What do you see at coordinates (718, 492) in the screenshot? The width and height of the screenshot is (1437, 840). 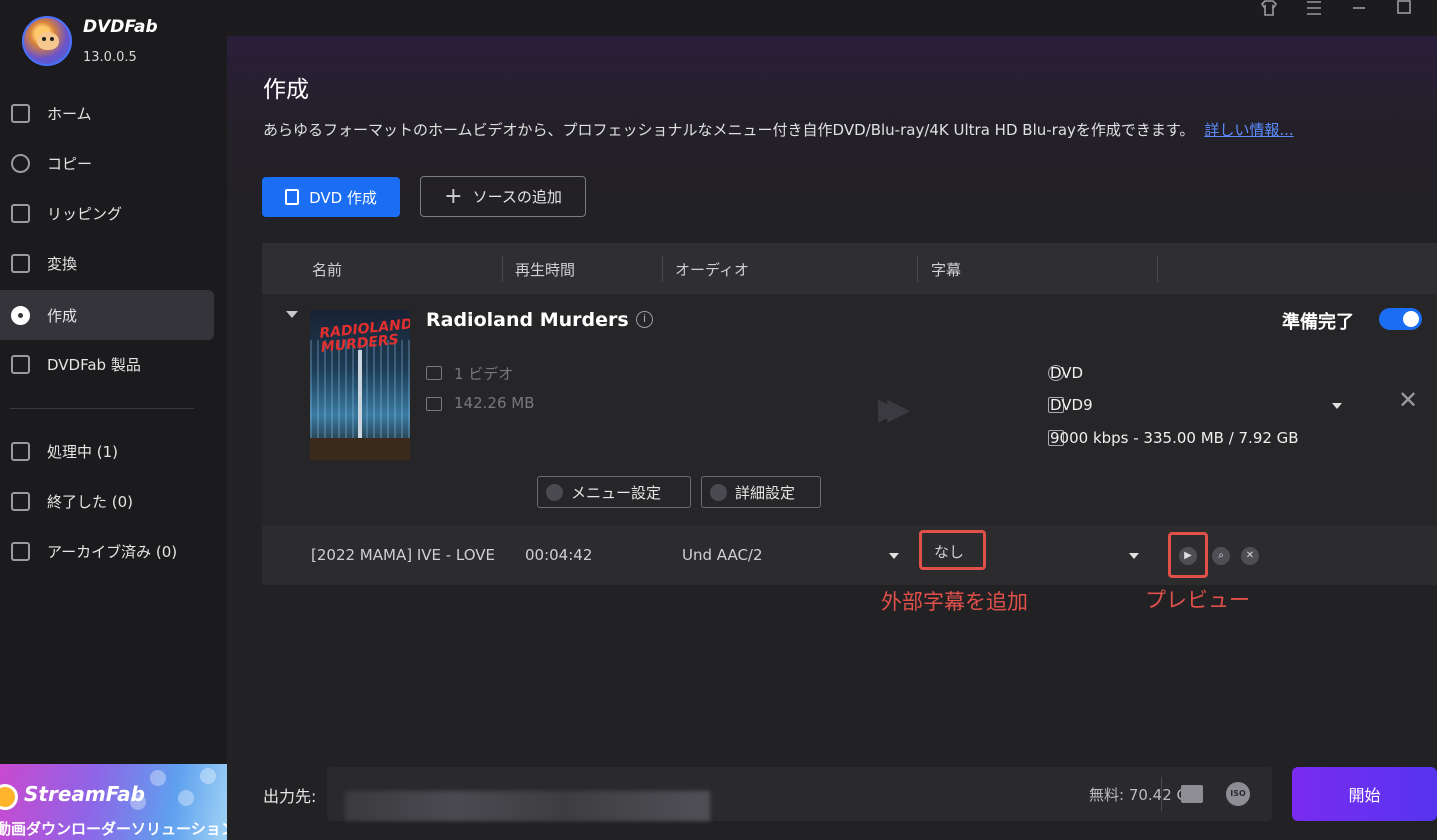 I see `advanced-settings-icon` at bounding box center [718, 492].